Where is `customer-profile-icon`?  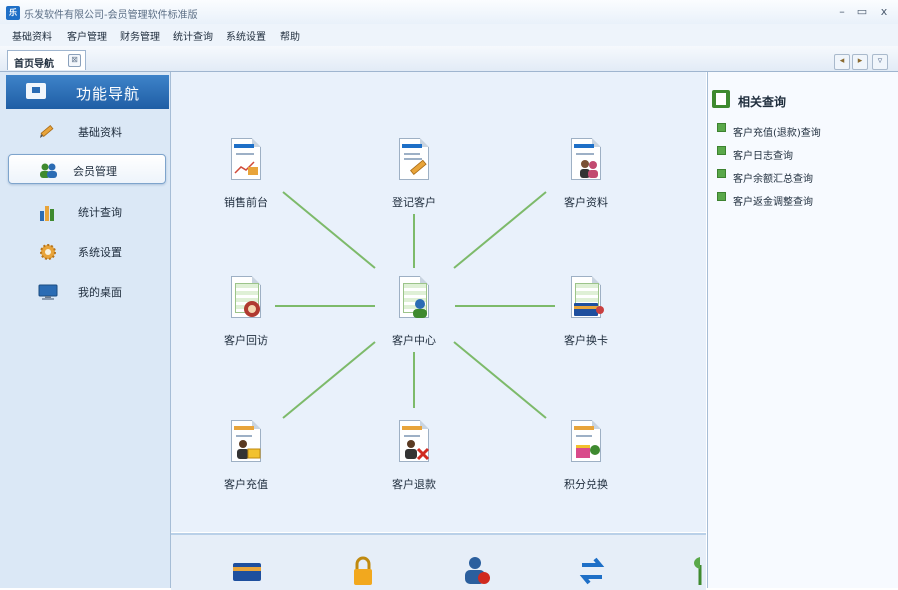 customer-profile-icon is located at coordinates (586, 159).